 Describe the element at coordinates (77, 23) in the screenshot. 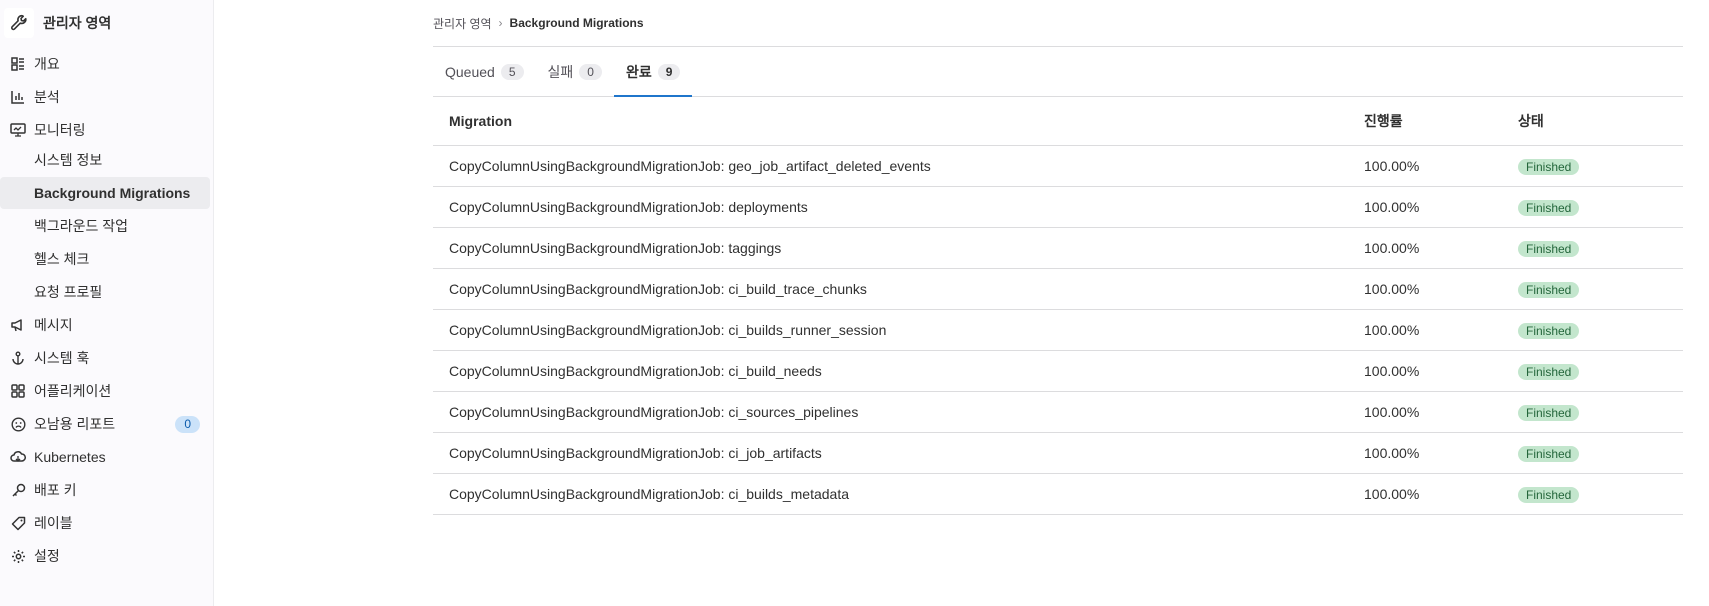

I see `sidebar-title: 관리자 영역` at that location.